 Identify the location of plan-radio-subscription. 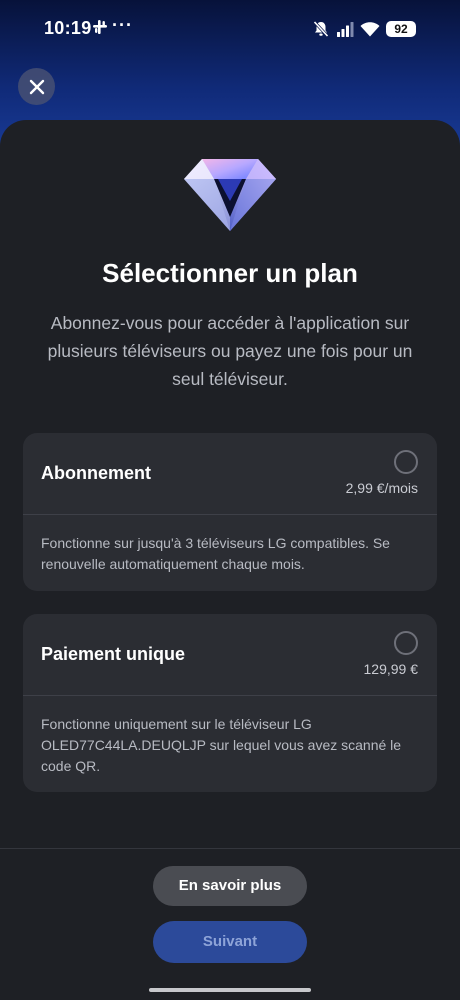
(406, 462).